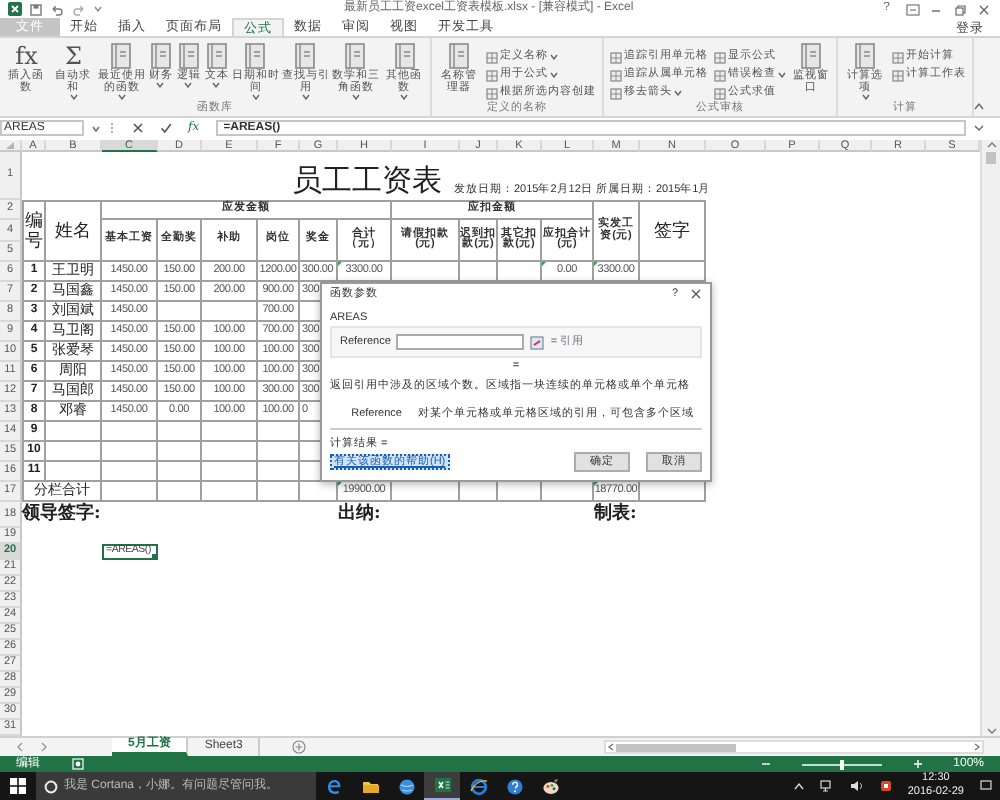  I want to click on collapse-ribbon-icon, so click(979, 106).